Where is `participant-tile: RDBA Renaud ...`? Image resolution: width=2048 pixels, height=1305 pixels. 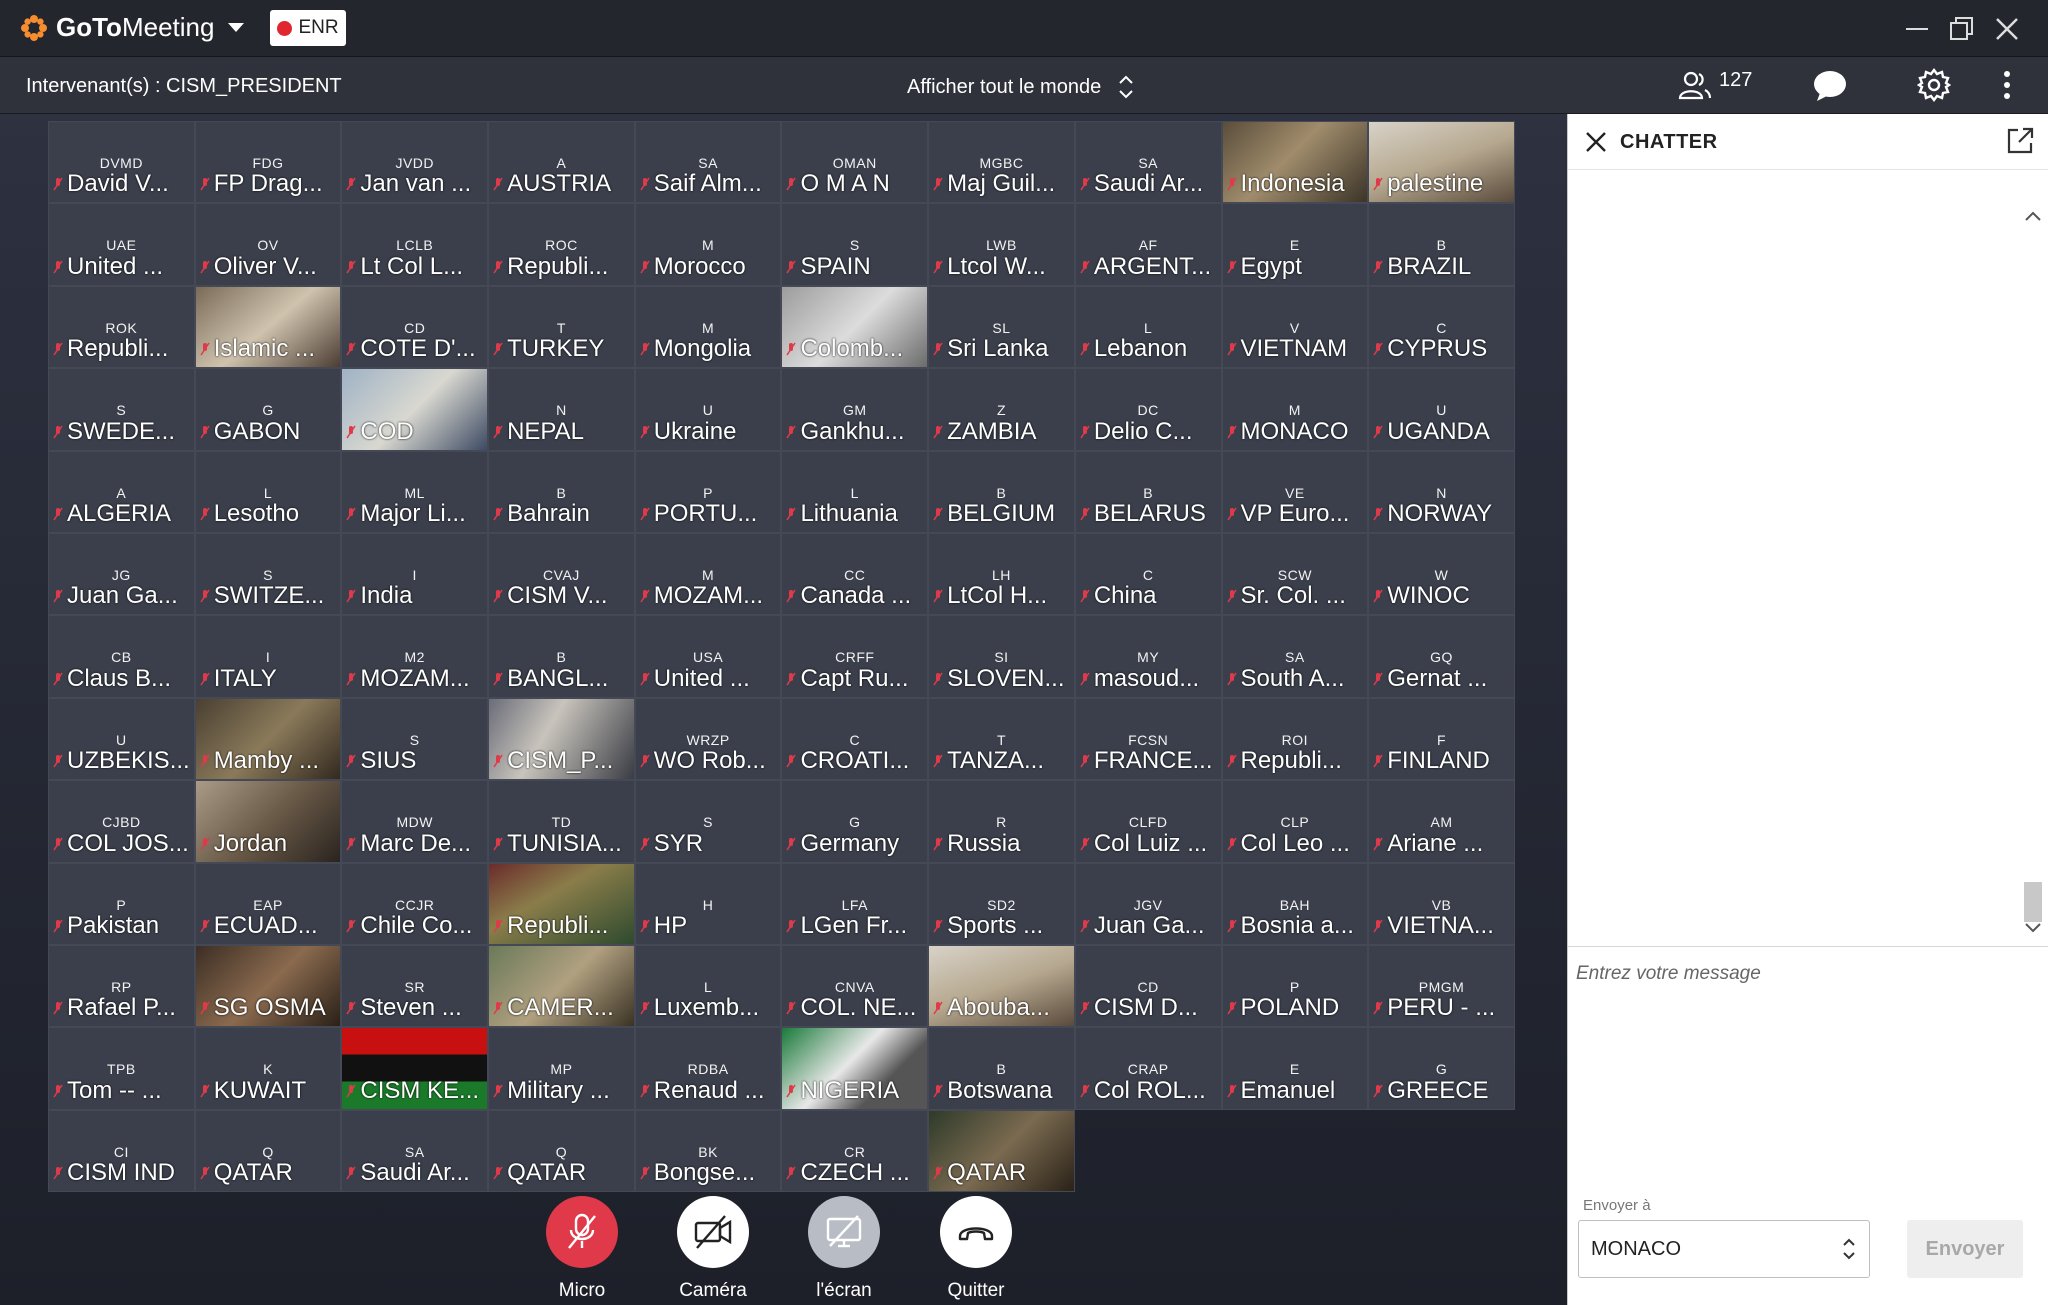
participant-tile: RDBA Renaud ... is located at coordinates (708, 1068).